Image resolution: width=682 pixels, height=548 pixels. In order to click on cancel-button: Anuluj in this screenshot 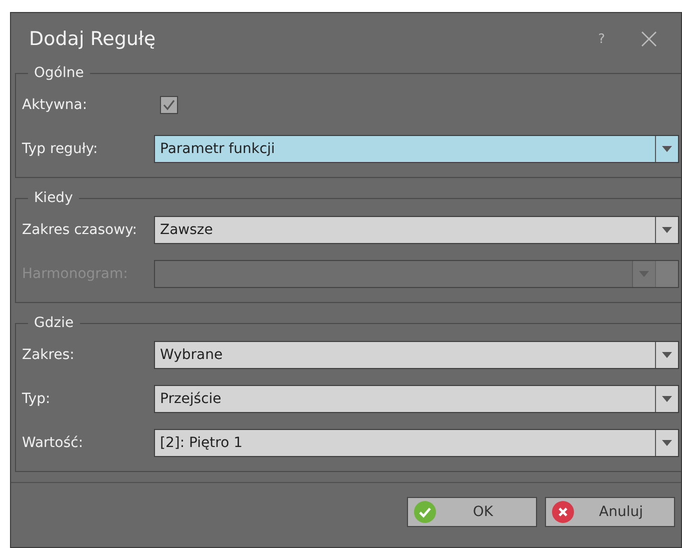, I will do `click(610, 512)`.